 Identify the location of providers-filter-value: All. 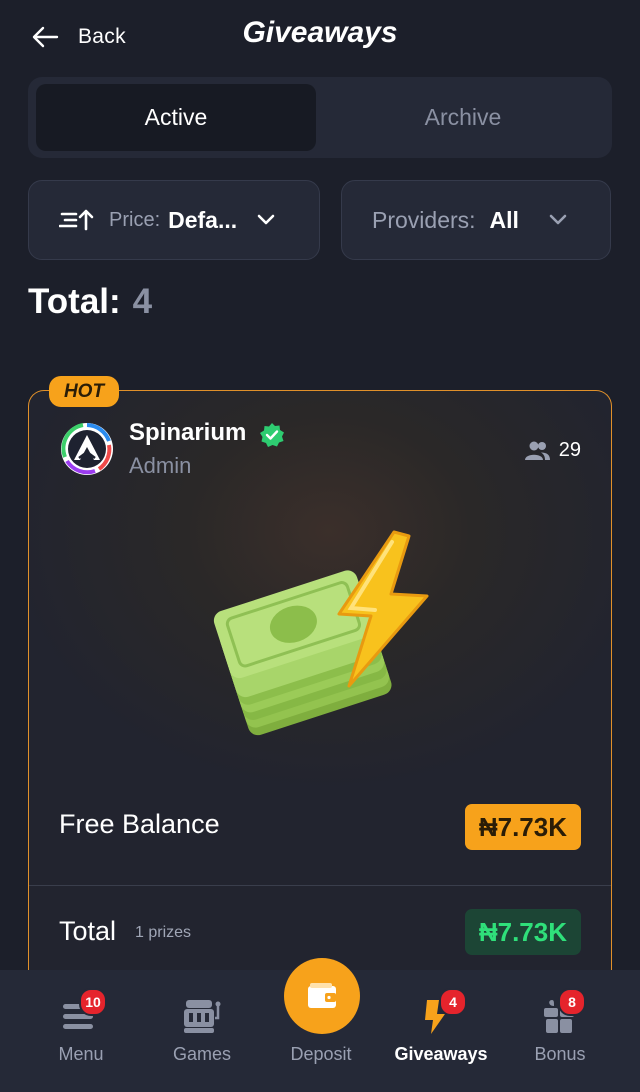
(504, 219).